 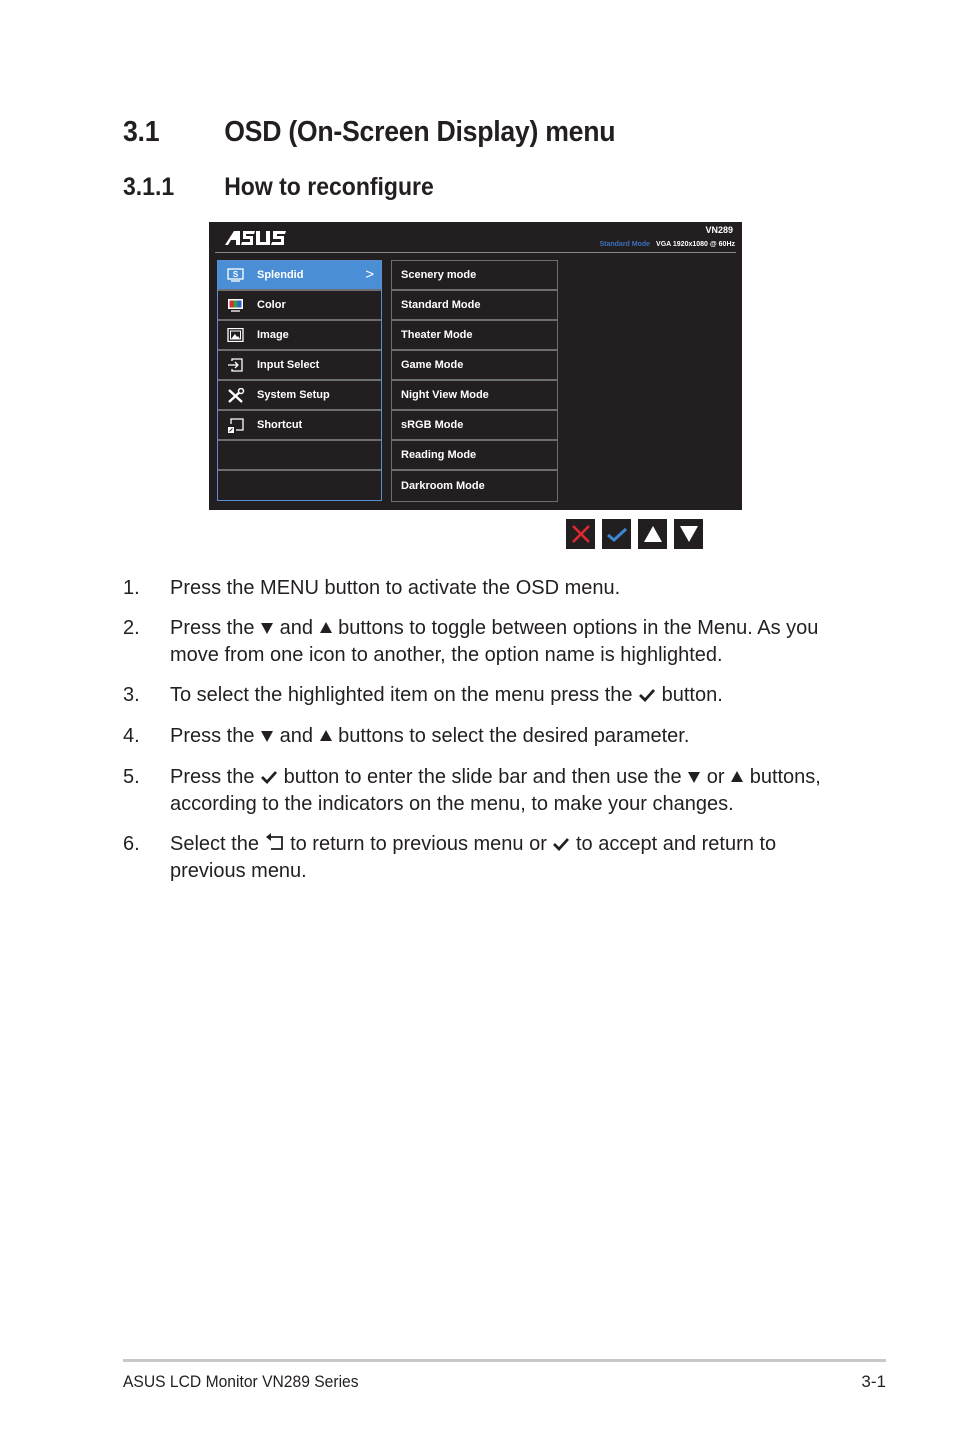 I want to click on sub-menu-item: Game Mode, so click(x=474, y=366).